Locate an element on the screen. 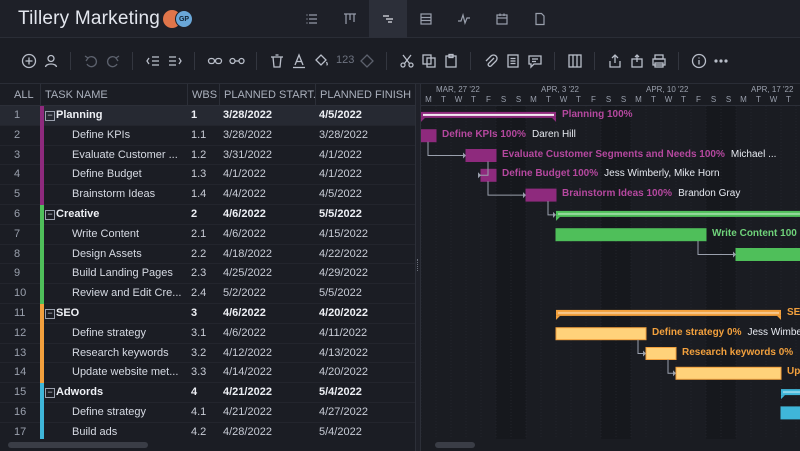 This screenshot has width=800, height=451. redo-icon is located at coordinates (113, 61).